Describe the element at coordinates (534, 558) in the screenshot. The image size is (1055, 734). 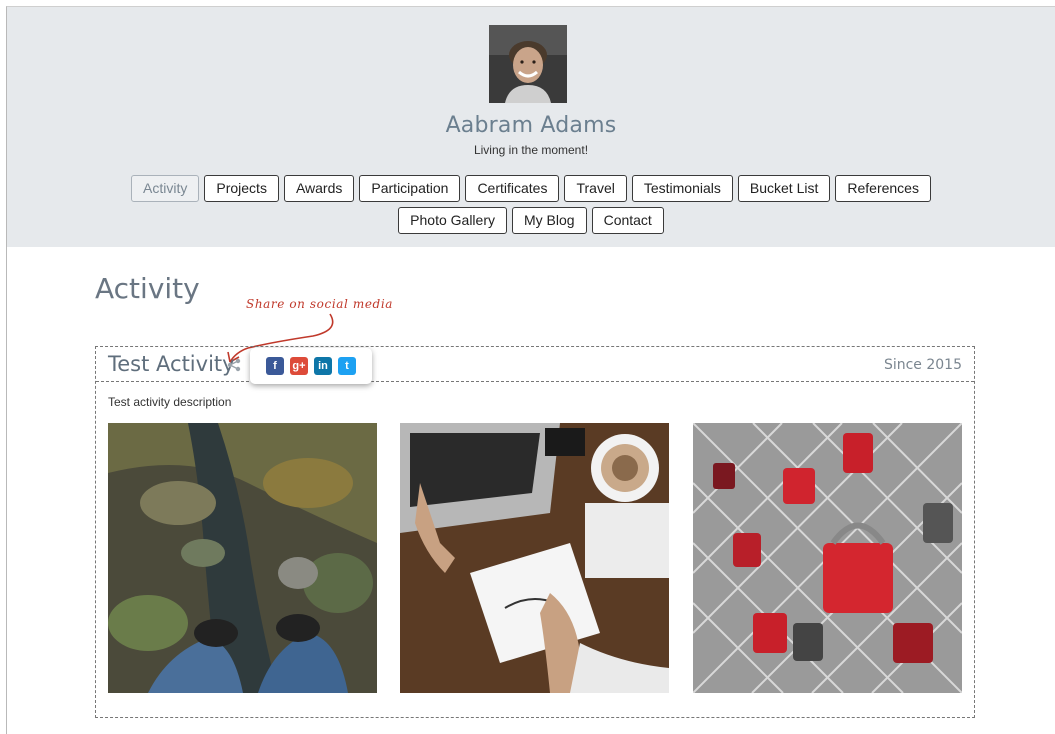
I see `laptop-lettering-desk-photo` at that location.